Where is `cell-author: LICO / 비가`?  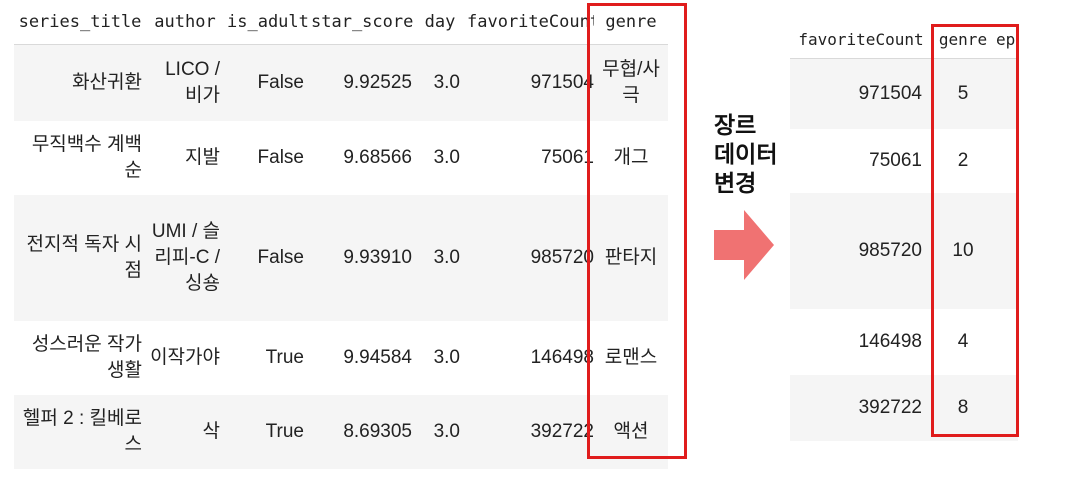
cell-author: LICO / 비가 is located at coordinates (185, 82).